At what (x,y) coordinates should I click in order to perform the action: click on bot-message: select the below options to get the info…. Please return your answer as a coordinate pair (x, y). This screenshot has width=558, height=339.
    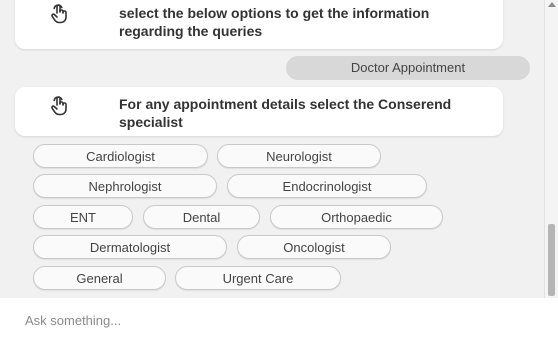
    Looking at the image, I should click on (259, 24).